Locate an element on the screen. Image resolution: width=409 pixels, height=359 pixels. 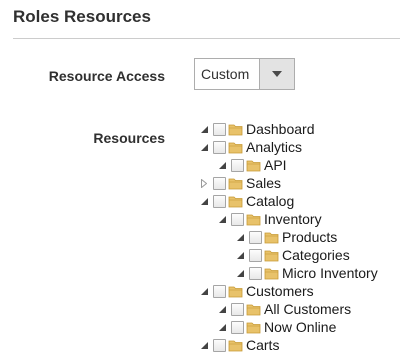
tree-node-inventory: Inventory is located at coordinates (268, 219).